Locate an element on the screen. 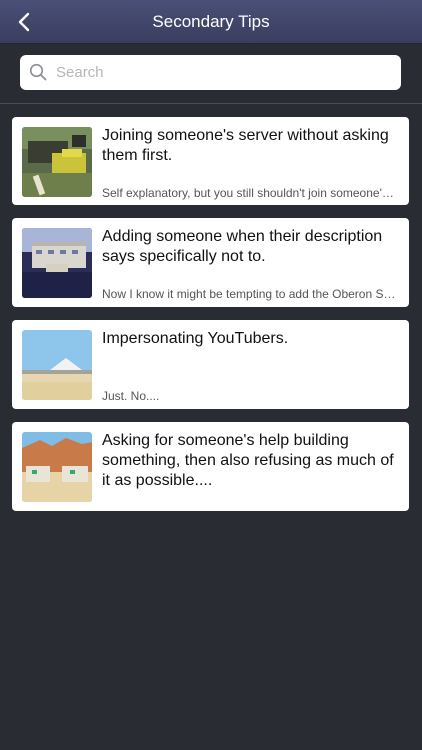 The image size is (422, 750). page-title: Secondary Tips is located at coordinates (211, 21).